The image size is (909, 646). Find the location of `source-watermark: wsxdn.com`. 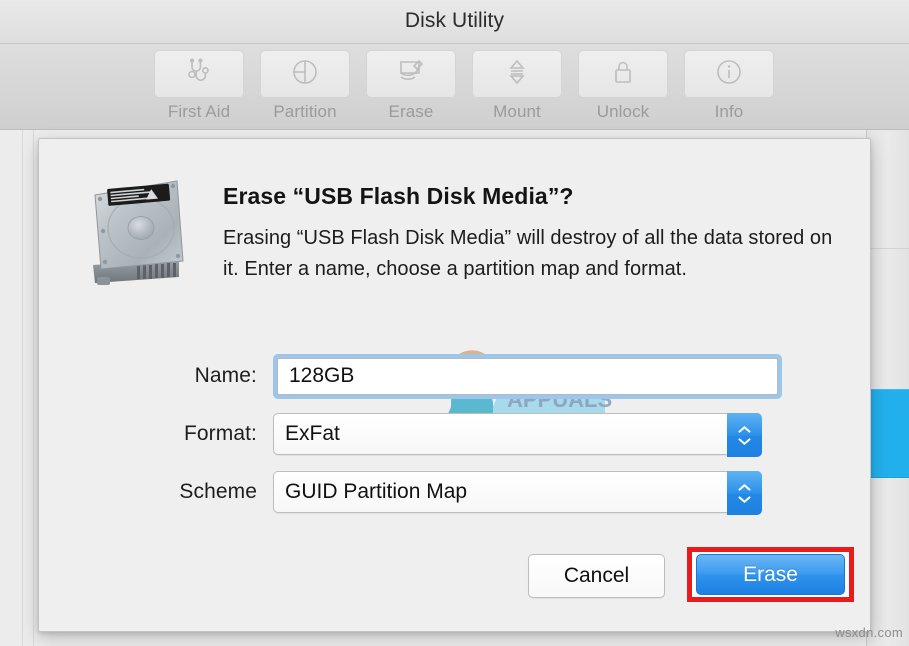

source-watermark: wsxdn.com is located at coordinates (869, 632).